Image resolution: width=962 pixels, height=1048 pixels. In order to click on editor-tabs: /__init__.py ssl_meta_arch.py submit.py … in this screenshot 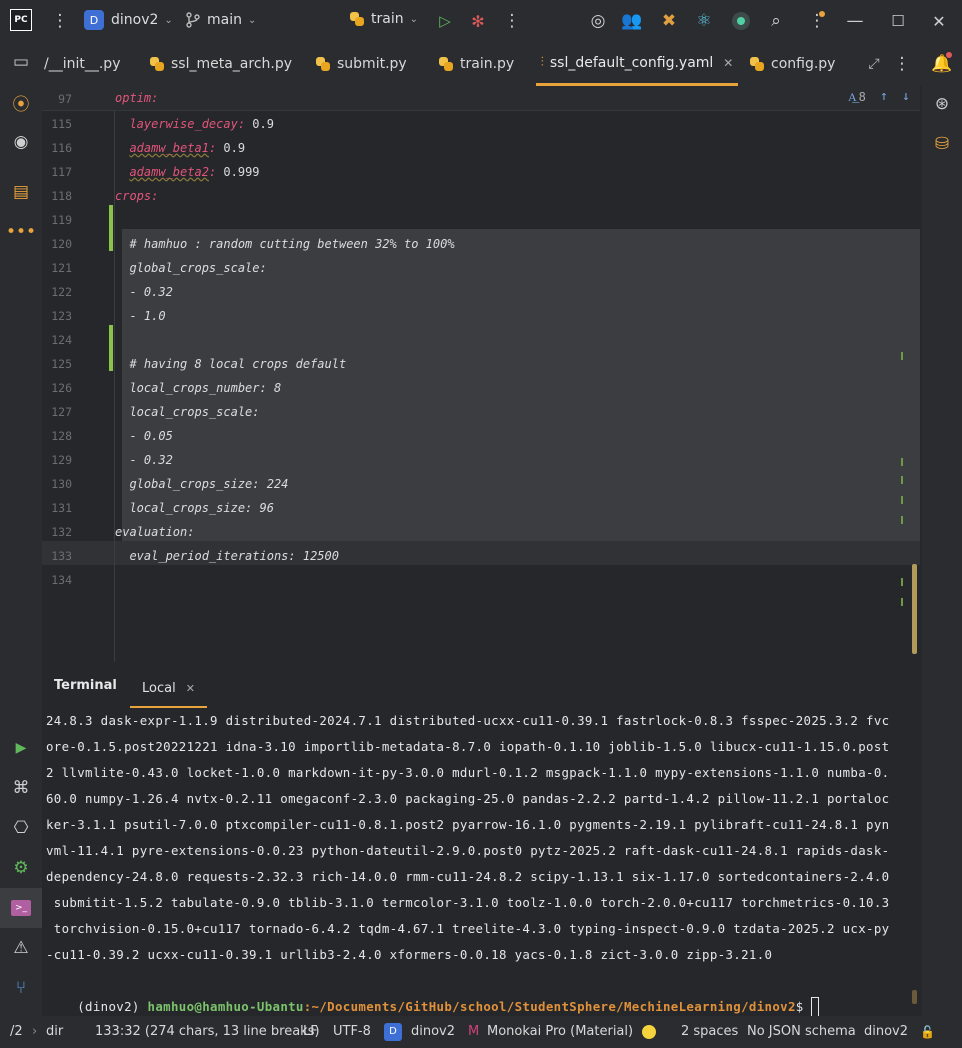, I will do `click(482, 64)`.